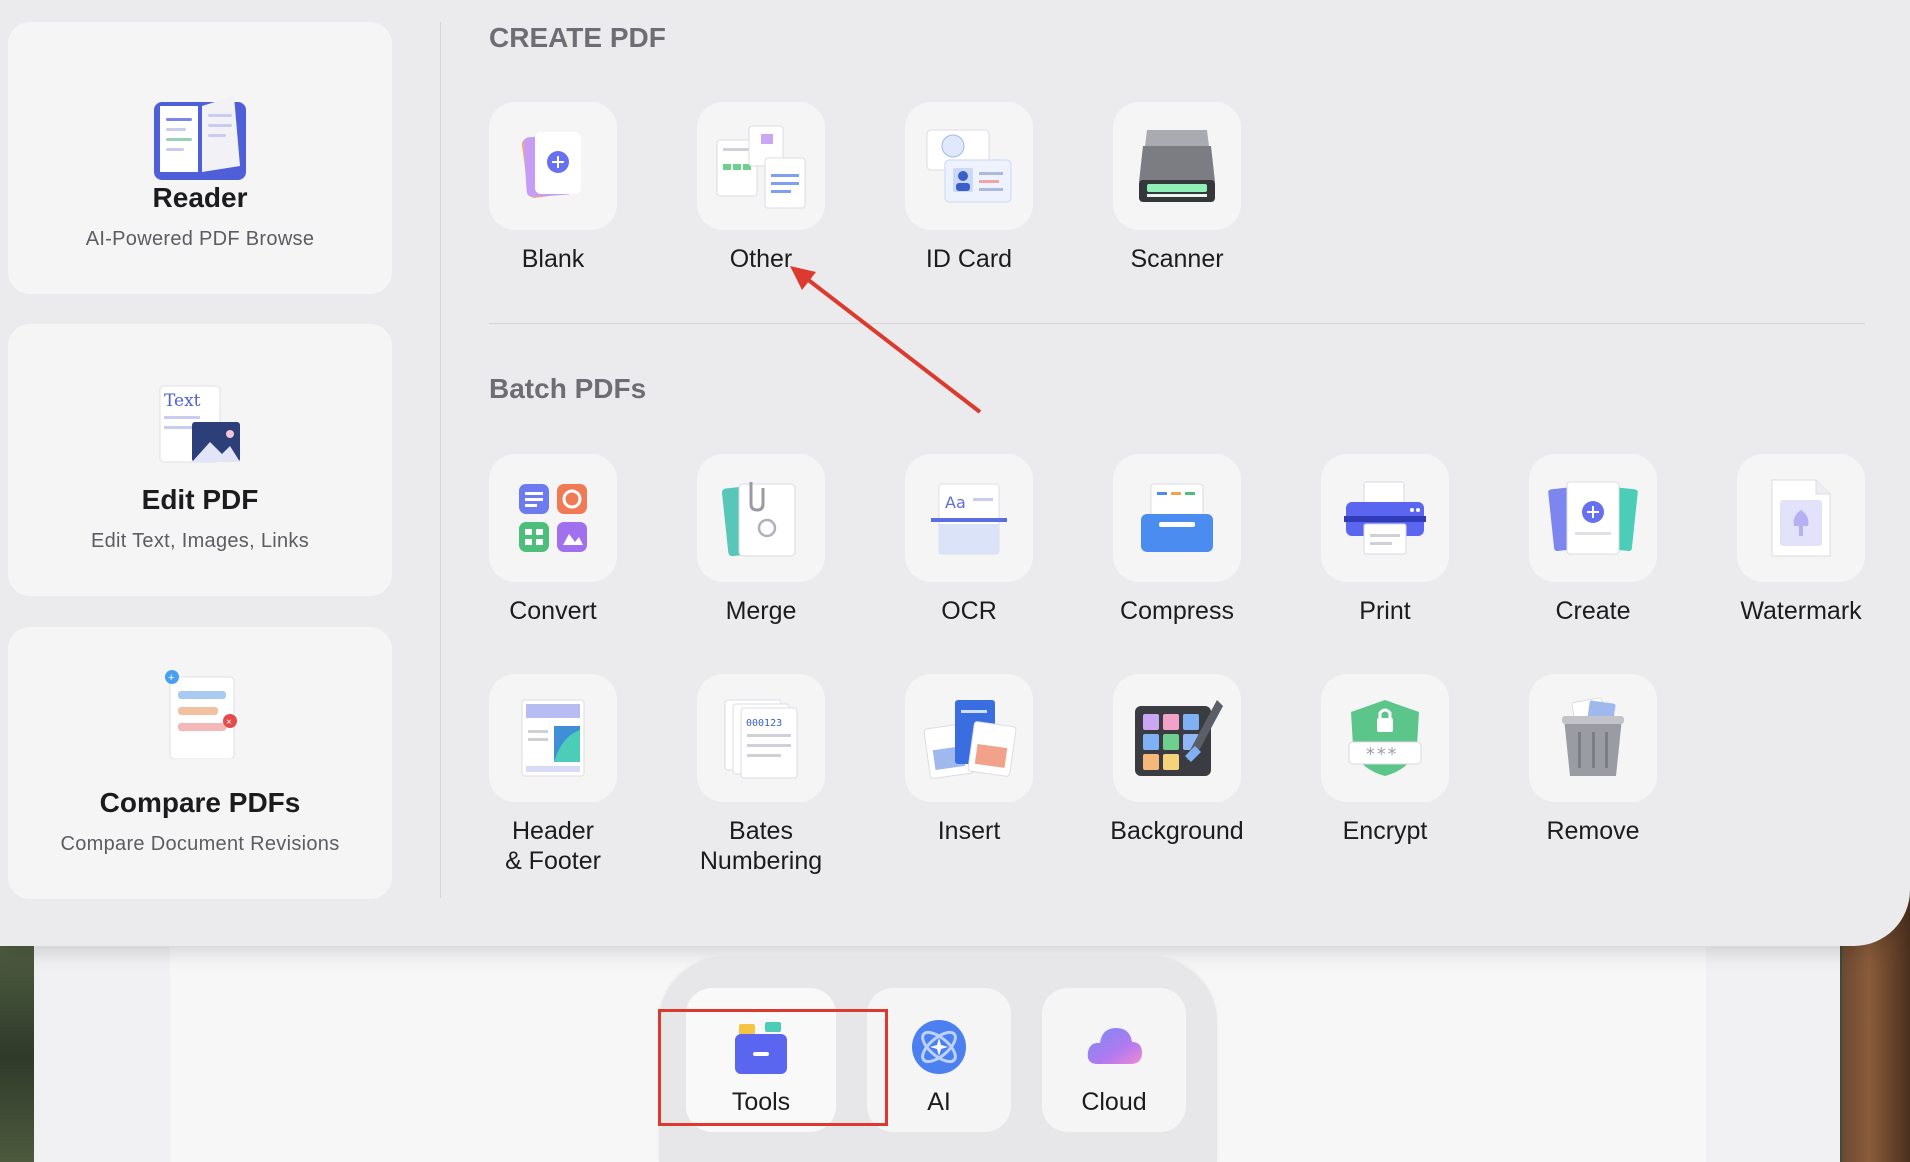  What do you see at coordinates (577, 37) in the screenshot?
I see `create-pdf-heading: CREATE PDF` at bounding box center [577, 37].